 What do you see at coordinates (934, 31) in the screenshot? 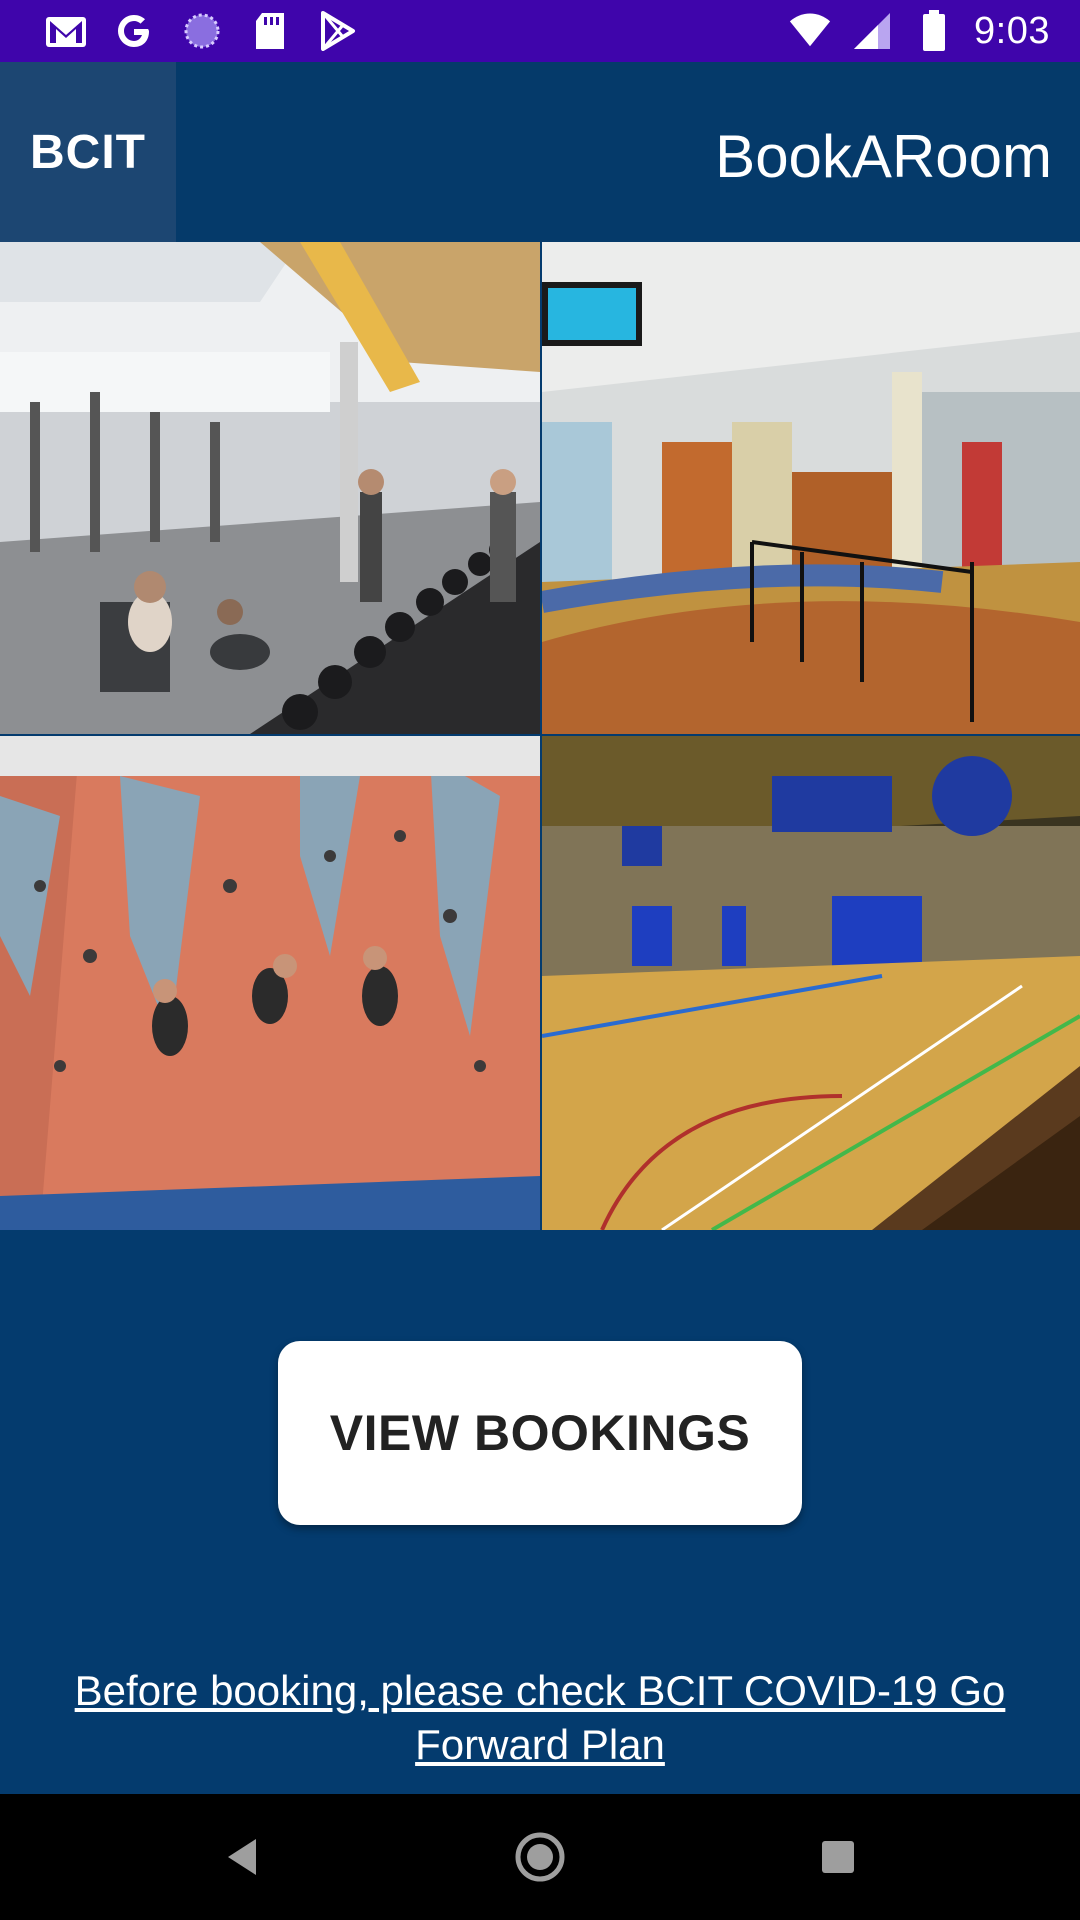
I see `battery-icon` at bounding box center [934, 31].